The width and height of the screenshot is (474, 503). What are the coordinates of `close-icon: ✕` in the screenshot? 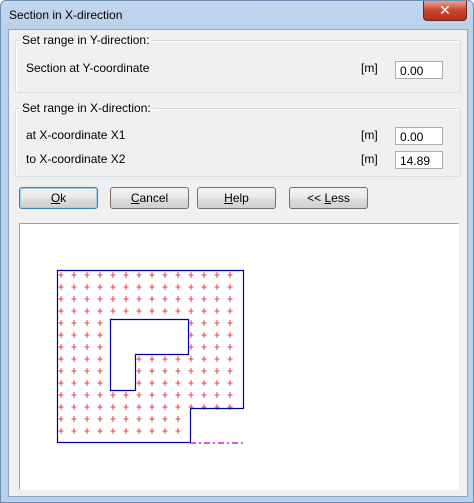 It's located at (445, 10).